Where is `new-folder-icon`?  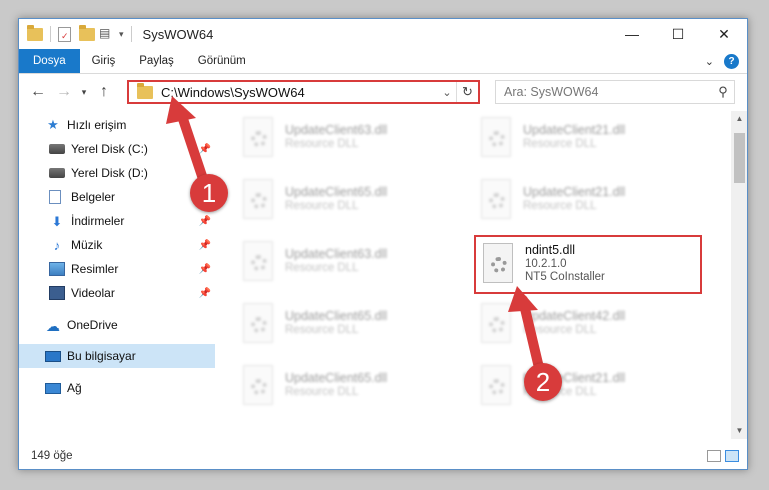
new-folder-icon is located at coordinates (87, 32).